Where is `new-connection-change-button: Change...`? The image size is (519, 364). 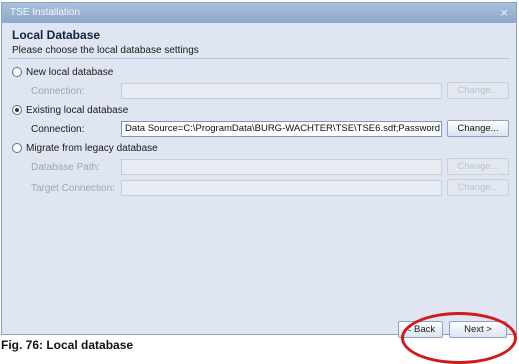
new-connection-change-button: Change... is located at coordinates (478, 90).